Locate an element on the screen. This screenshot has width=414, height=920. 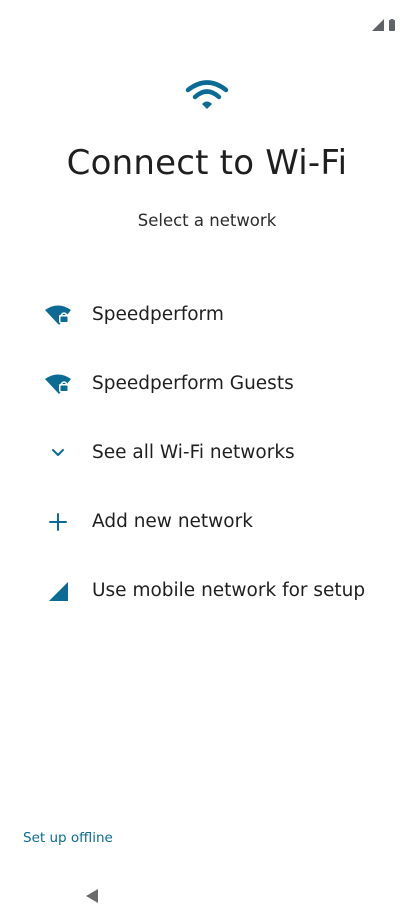
add-network-label: Add new network is located at coordinates (172, 521).